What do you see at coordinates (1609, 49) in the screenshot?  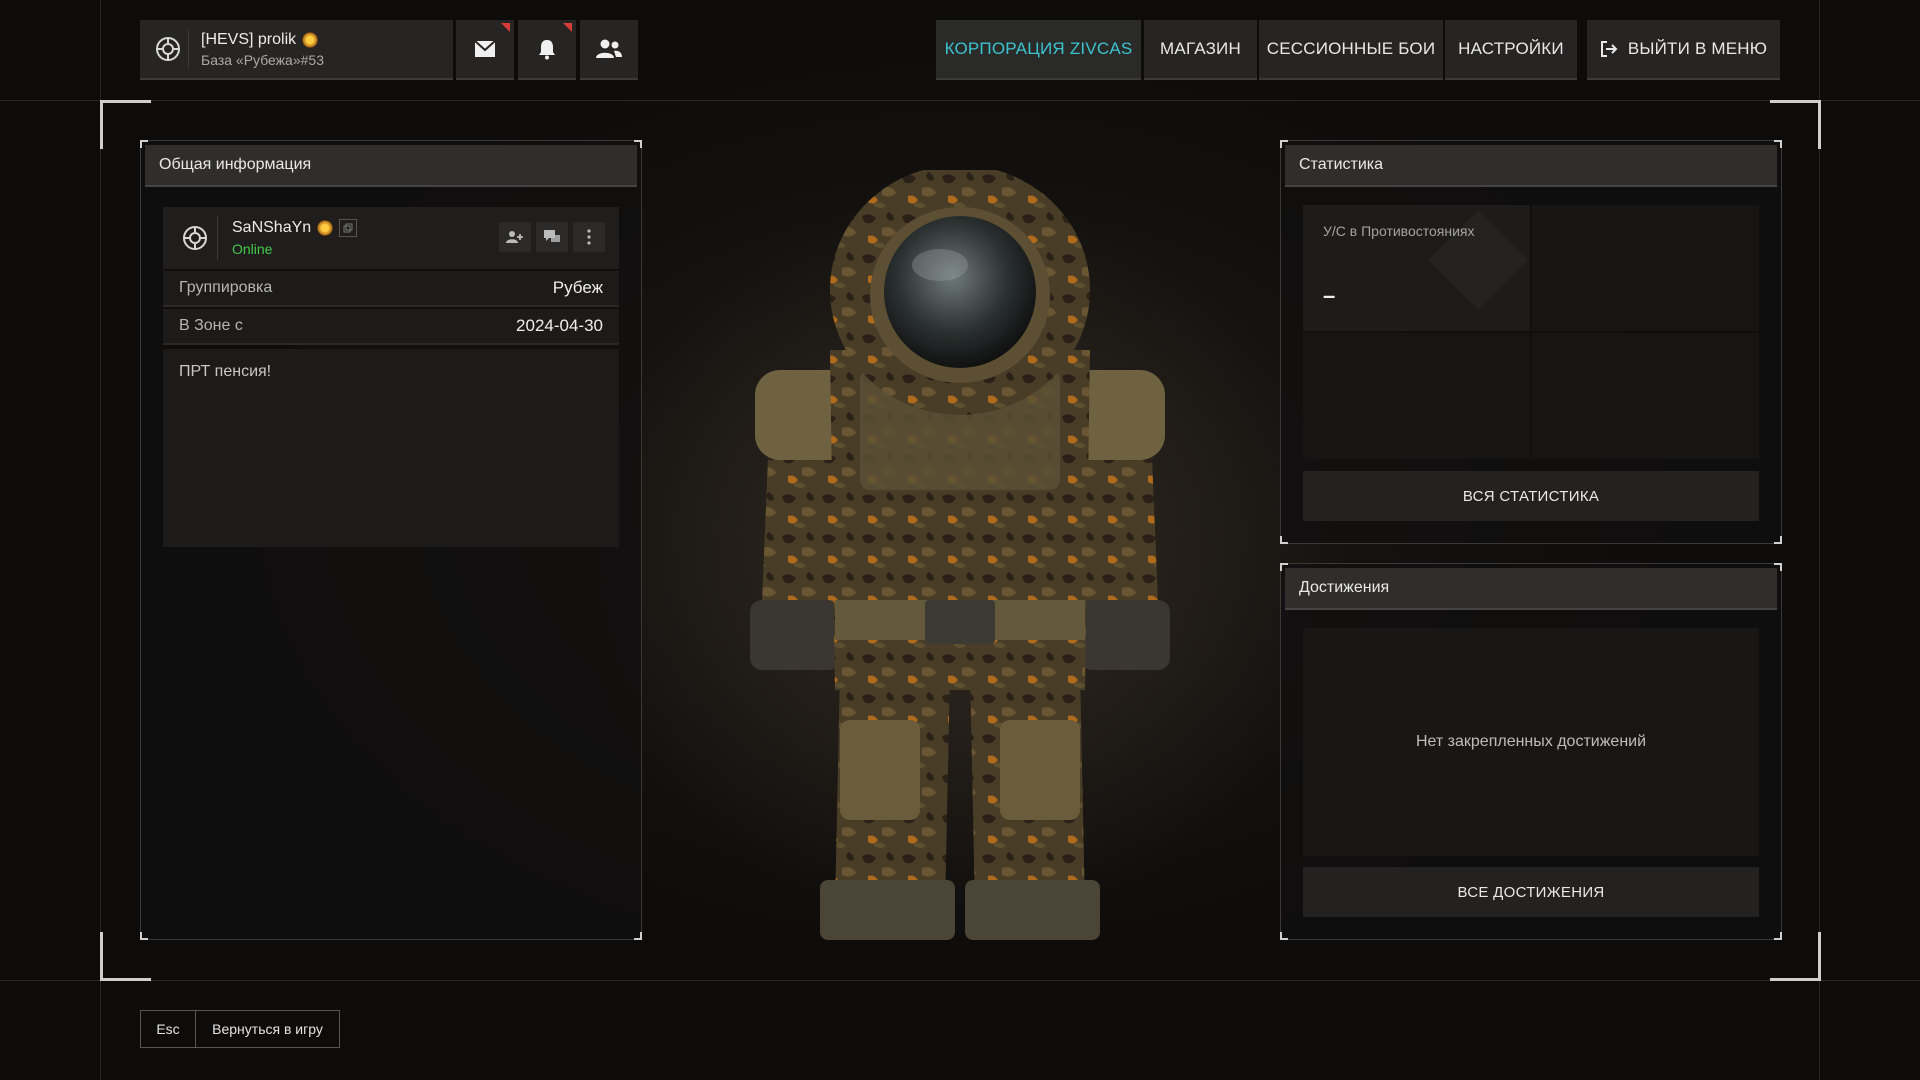 I see `exit-icon` at bounding box center [1609, 49].